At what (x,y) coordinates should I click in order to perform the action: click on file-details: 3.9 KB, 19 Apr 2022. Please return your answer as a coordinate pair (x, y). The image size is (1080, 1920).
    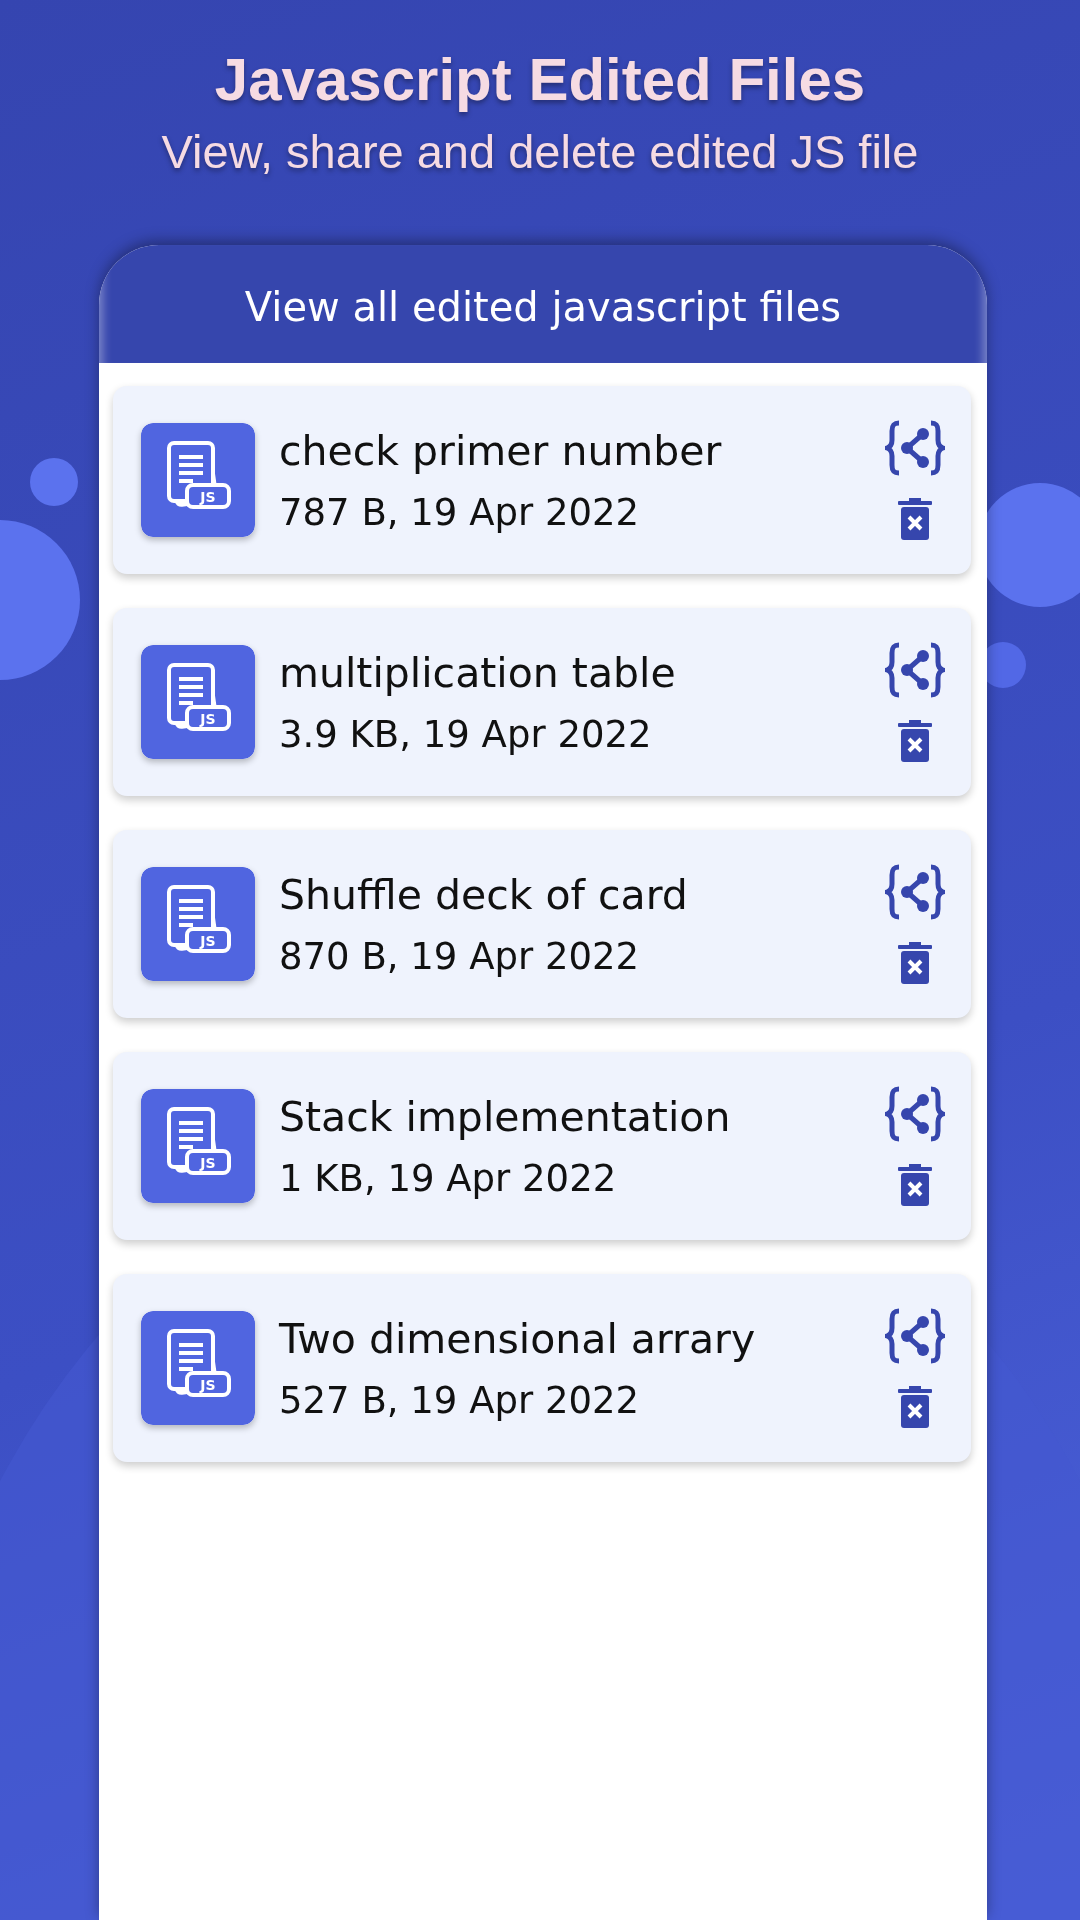
    Looking at the image, I should click on (466, 734).